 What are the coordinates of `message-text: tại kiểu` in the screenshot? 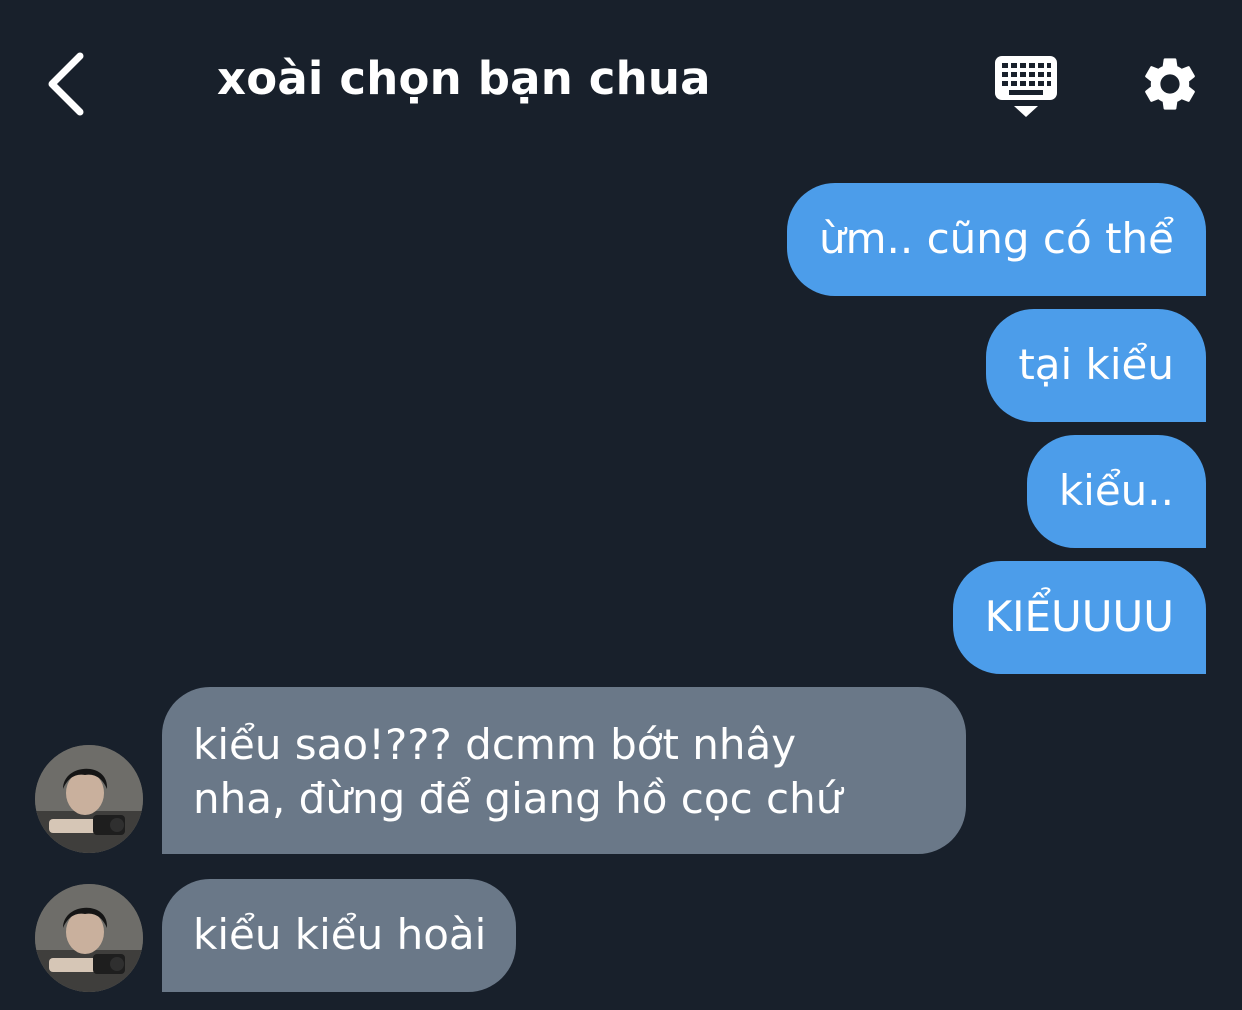 It's located at (1096, 364).